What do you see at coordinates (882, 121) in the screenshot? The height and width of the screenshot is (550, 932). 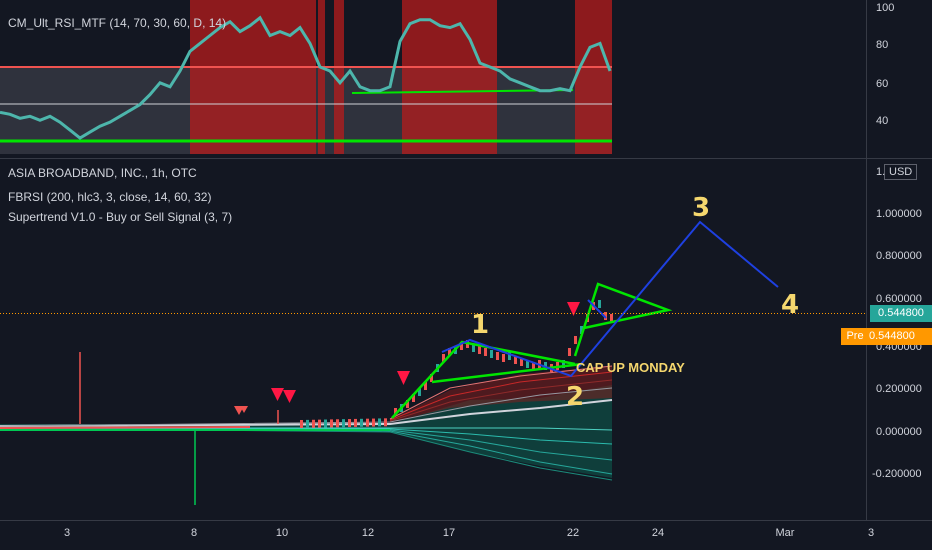 I see `rsi-ytick: 40` at bounding box center [882, 121].